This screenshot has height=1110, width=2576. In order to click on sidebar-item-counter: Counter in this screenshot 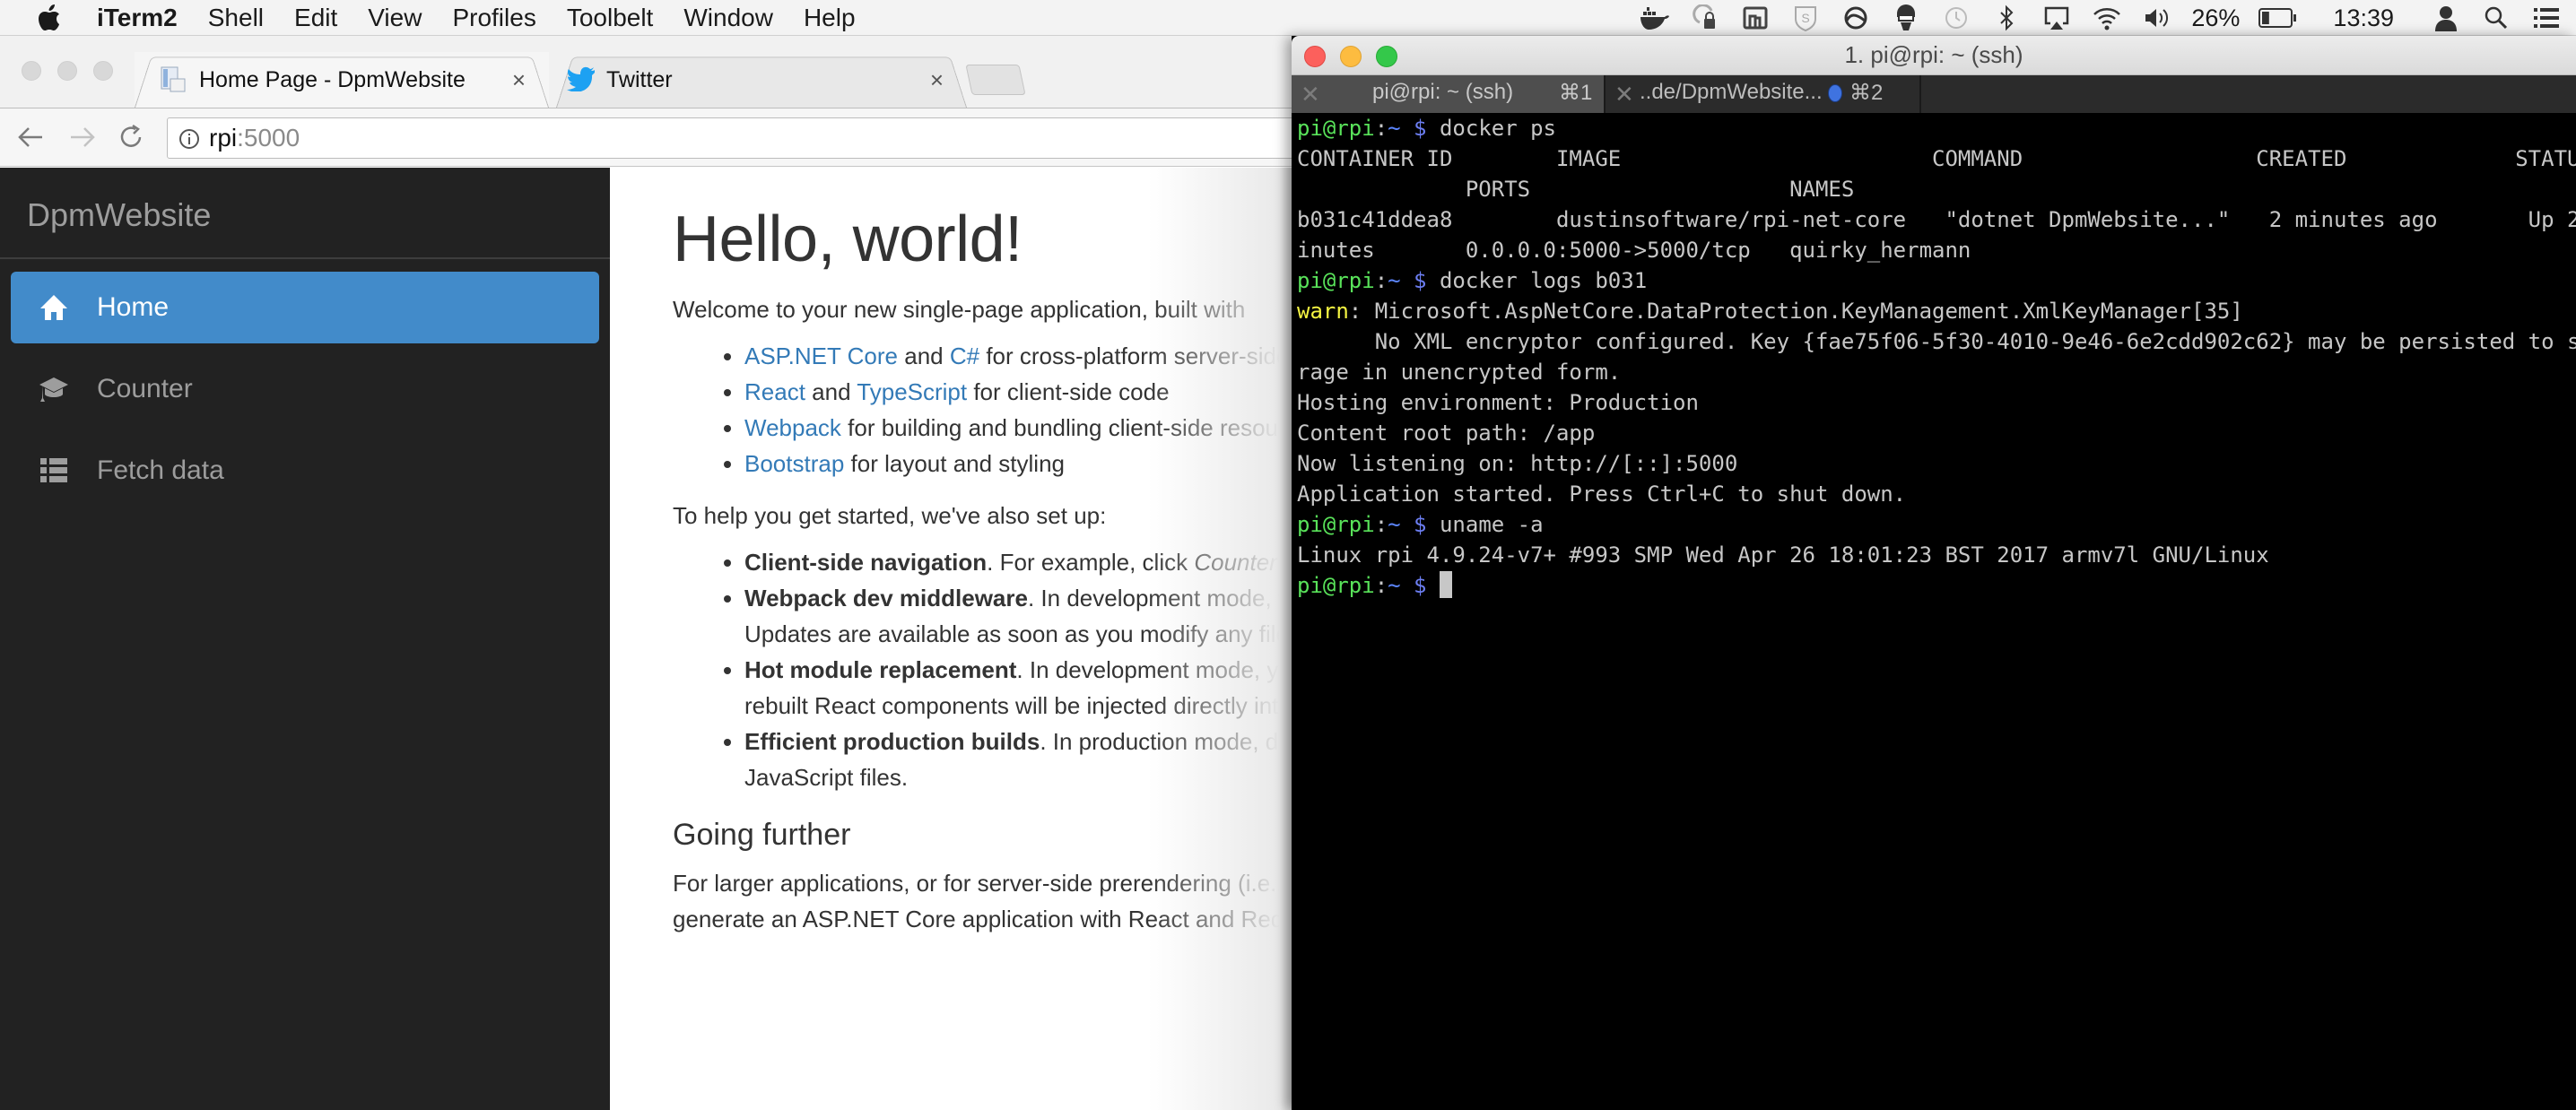, I will do `click(305, 389)`.